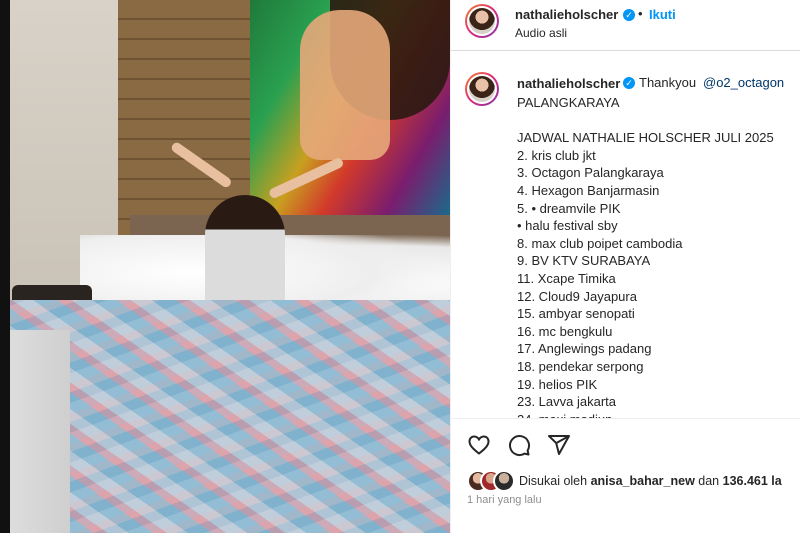 The image size is (800, 533). Describe the element at coordinates (600, 243) in the screenshot. I see `caption-line: 8. max club poipet cambodia` at that location.